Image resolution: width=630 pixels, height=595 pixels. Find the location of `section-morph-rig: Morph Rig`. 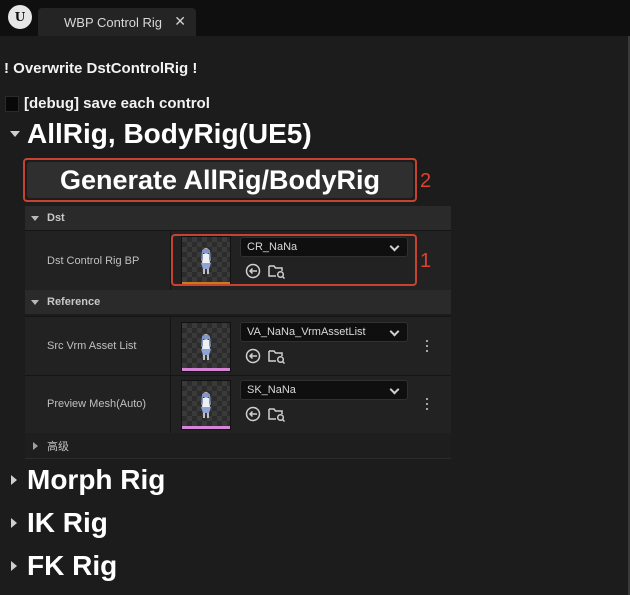

section-morph-rig: Morph Rig is located at coordinates (87, 480).